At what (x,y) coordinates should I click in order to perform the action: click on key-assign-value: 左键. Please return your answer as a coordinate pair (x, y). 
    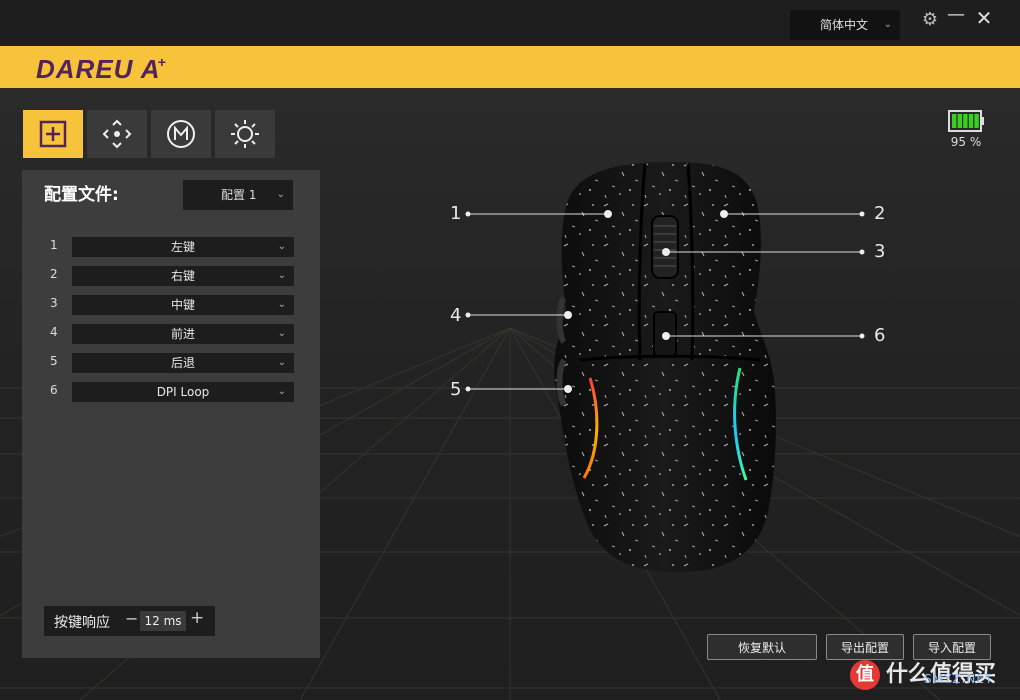
    Looking at the image, I should click on (182, 247).